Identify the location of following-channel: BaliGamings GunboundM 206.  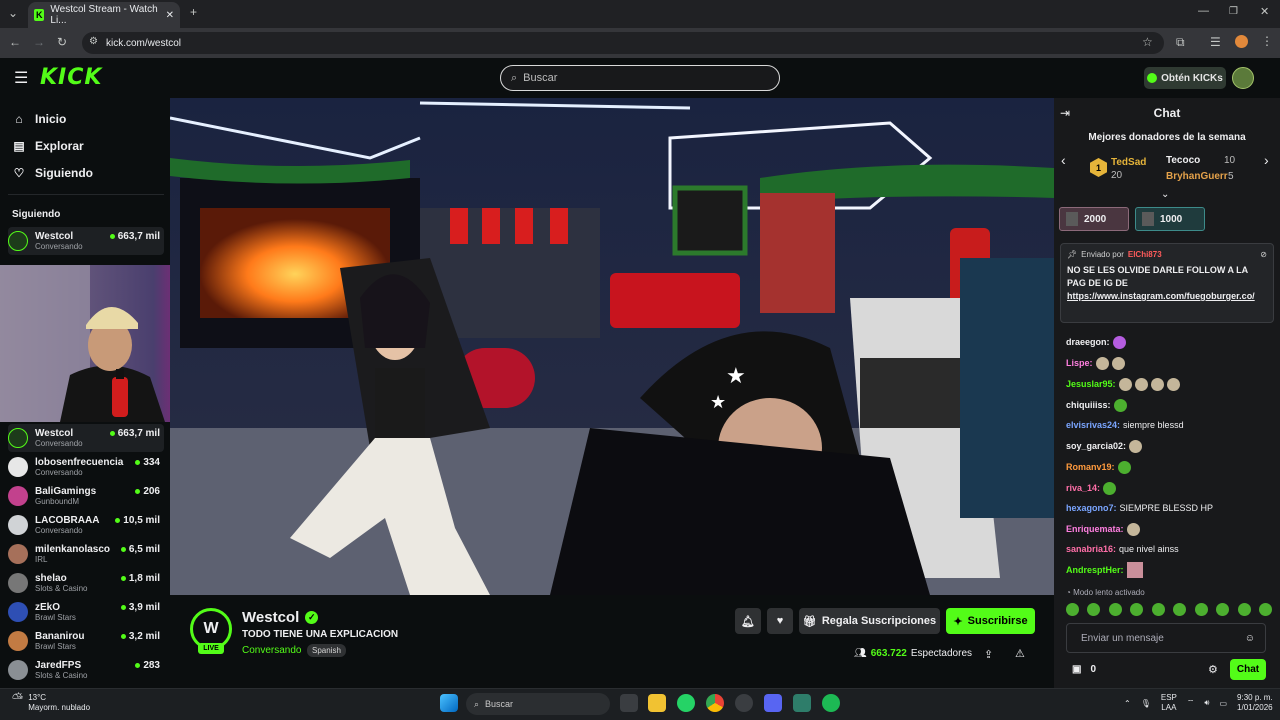
(86, 496).